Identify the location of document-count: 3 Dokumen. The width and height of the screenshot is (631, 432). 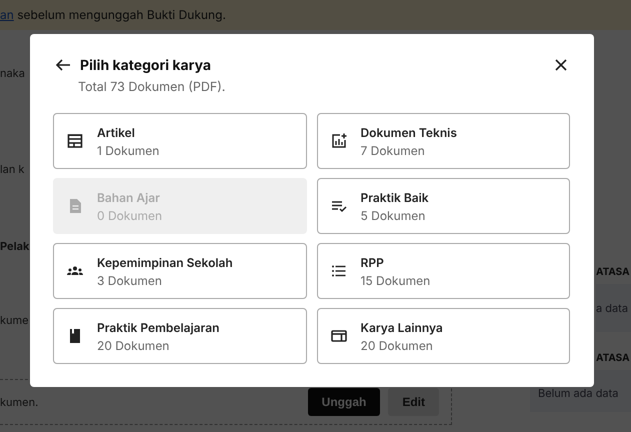
(130, 280).